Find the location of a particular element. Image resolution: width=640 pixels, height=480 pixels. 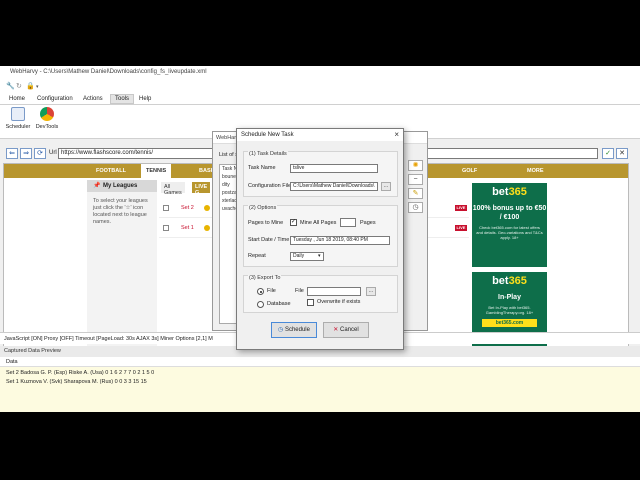

sport-football: FOOTBALL is located at coordinates (111, 171).